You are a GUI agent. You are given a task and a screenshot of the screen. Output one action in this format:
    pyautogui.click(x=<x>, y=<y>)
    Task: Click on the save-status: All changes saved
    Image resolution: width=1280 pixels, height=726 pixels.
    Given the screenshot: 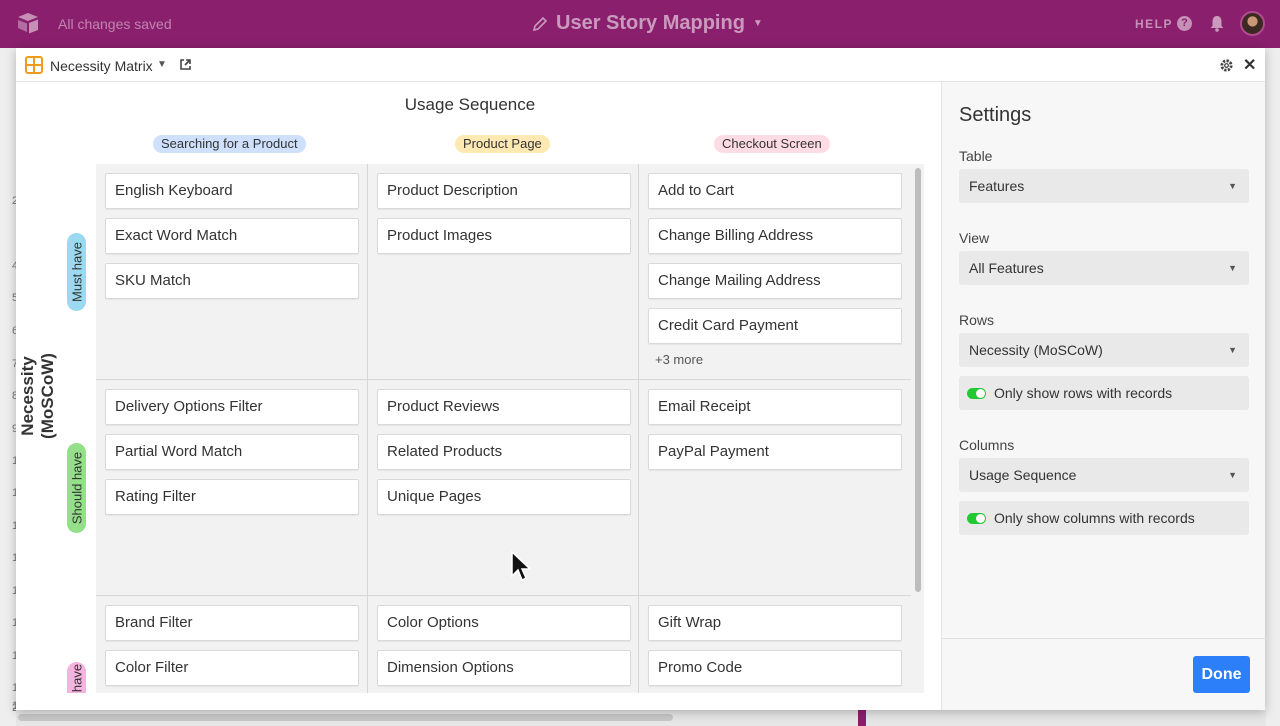 What is the action you would take?
    pyautogui.click(x=115, y=24)
    